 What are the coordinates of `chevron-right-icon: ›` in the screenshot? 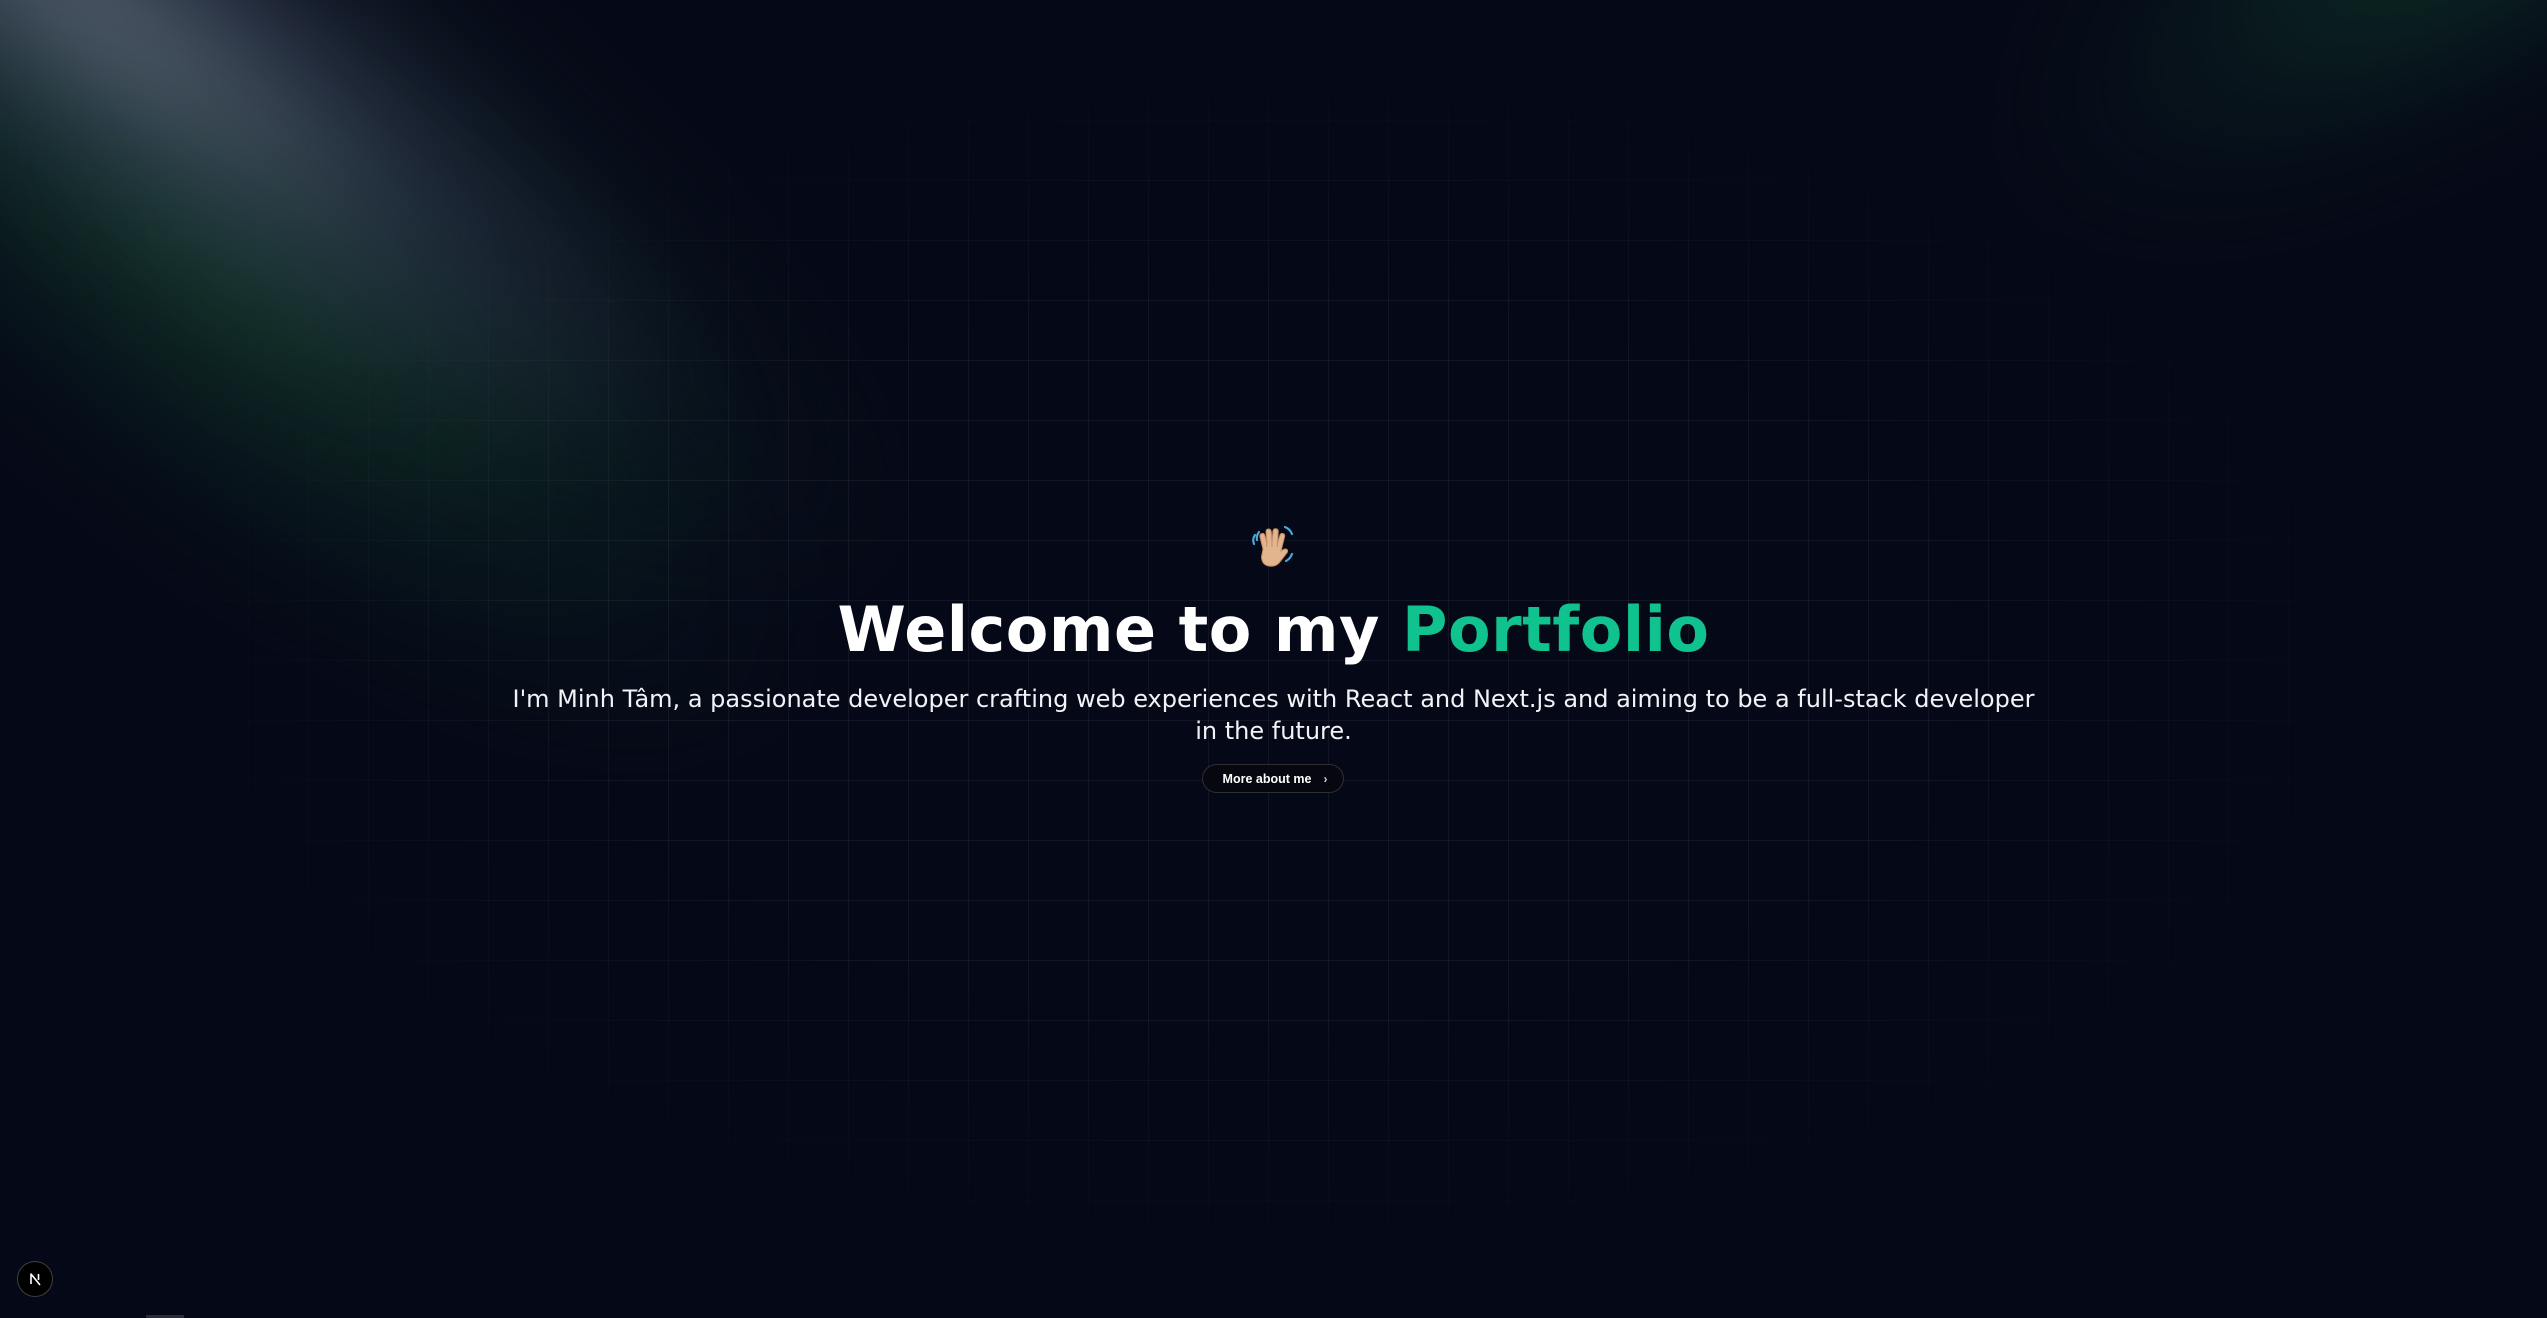 It's located at (1325, 778).